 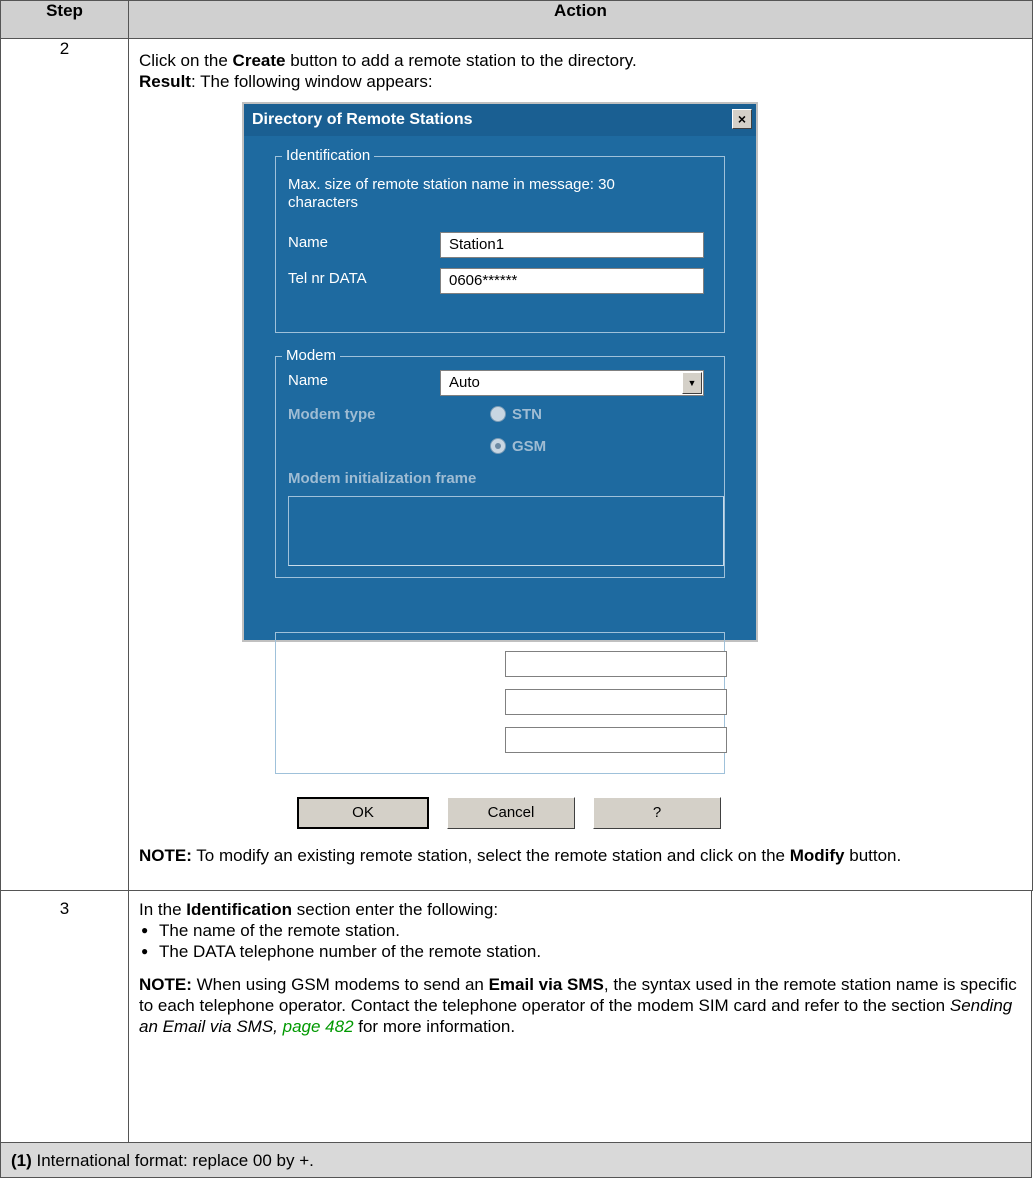 What do you see at coordinates (464, 382) in the screenshot?
I see `modem-name-value: Auto` at bounding box center [464, 382].